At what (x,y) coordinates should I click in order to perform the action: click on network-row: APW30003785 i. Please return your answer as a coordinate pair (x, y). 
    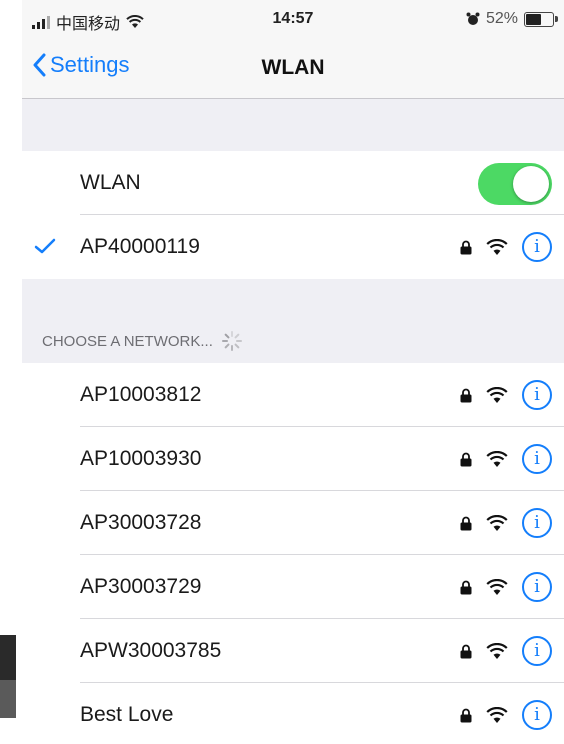
    Looking at the image, I should click on (293, 651).